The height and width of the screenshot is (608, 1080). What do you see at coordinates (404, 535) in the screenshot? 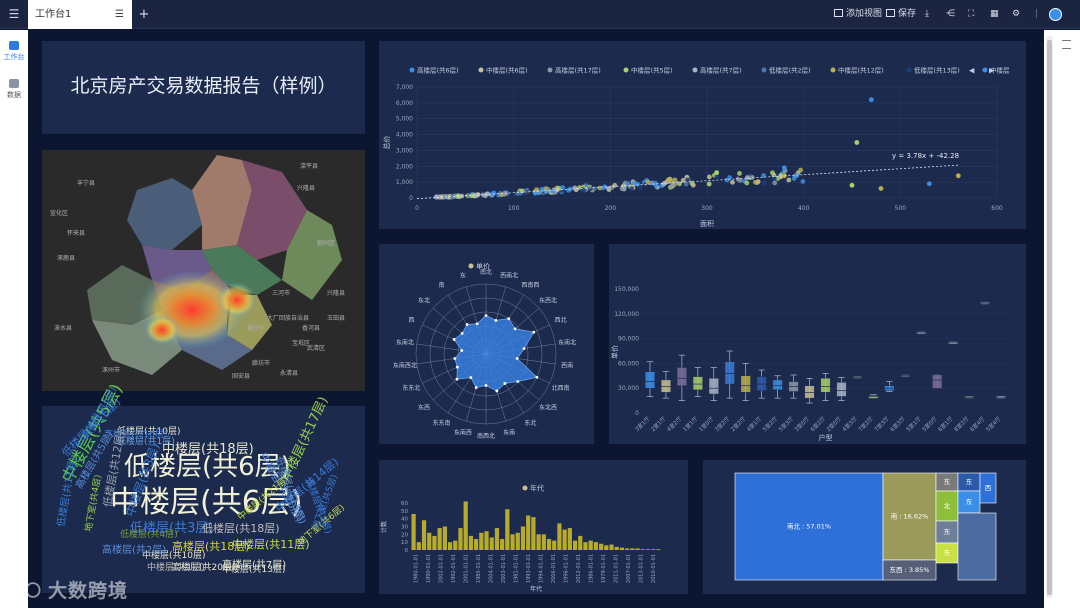
I see `y-tick-label: 20` at bounding box center [404, 535].